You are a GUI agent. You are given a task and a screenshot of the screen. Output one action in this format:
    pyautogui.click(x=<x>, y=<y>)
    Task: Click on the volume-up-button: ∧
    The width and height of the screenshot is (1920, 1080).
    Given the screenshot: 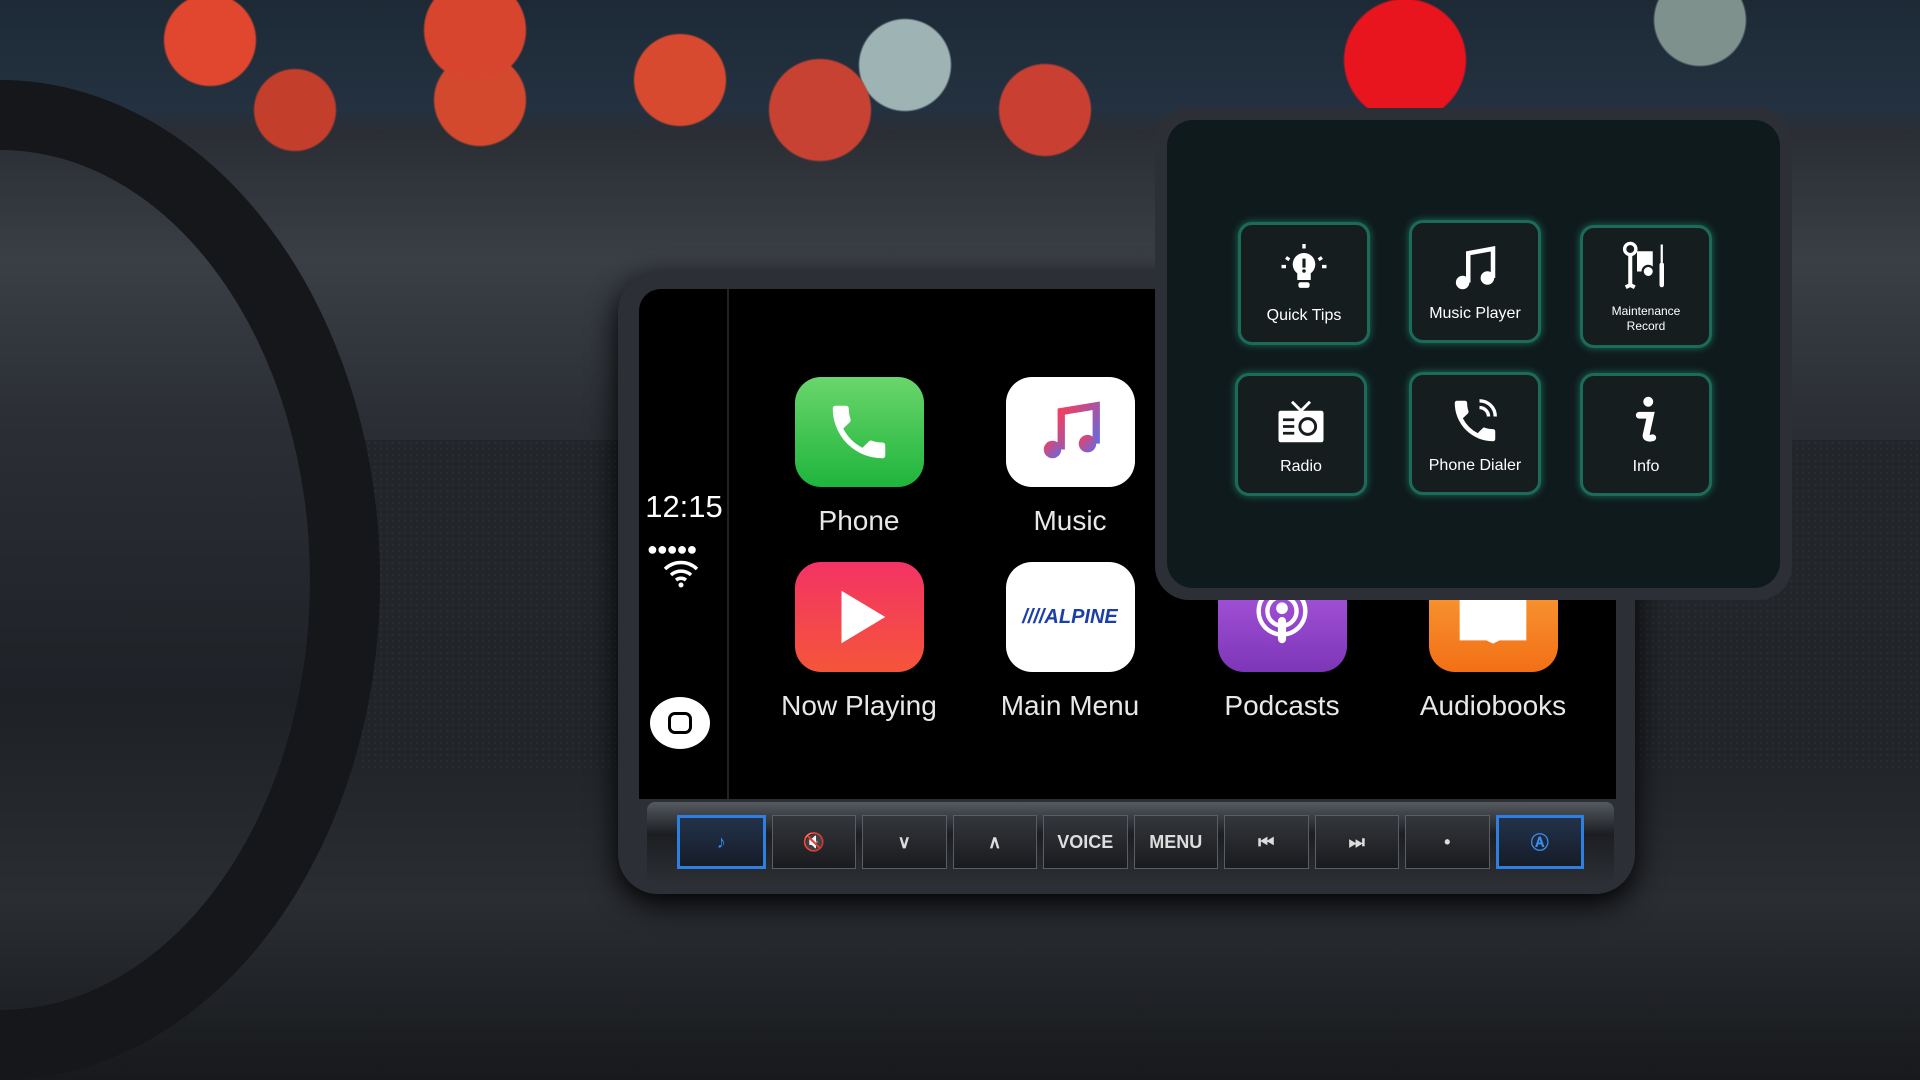 What is the action you would take?
    pyautogui.click(x=994, y=842)
    